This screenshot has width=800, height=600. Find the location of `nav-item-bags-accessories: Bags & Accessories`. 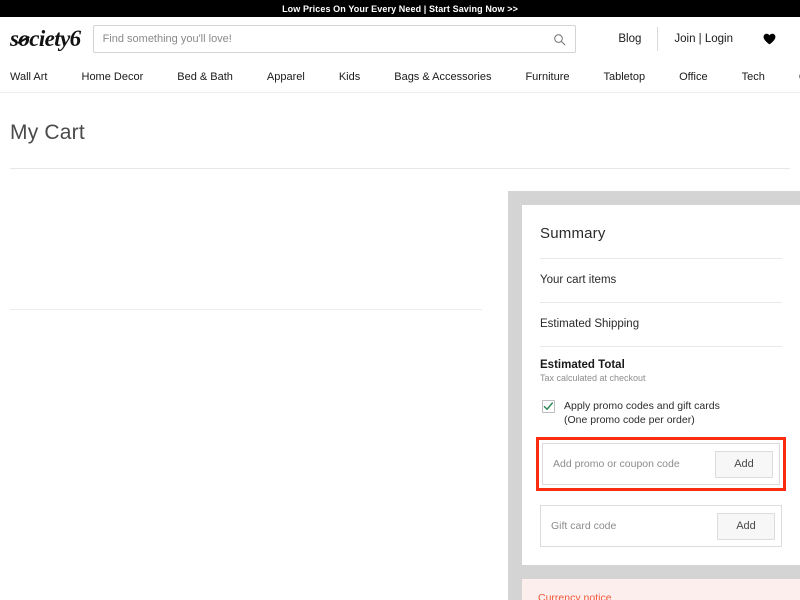

nav-item-bags-accessories: Bags & Accessories is located at coordinates (442, 77).